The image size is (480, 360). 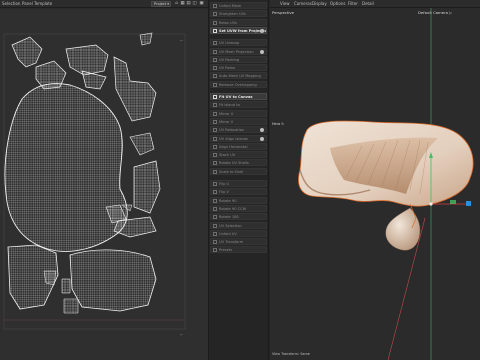 What do you see at coordinates (238, 155) in the screenshot?
I see `tool-item: Stack UV` at bounding box center [238, 155].